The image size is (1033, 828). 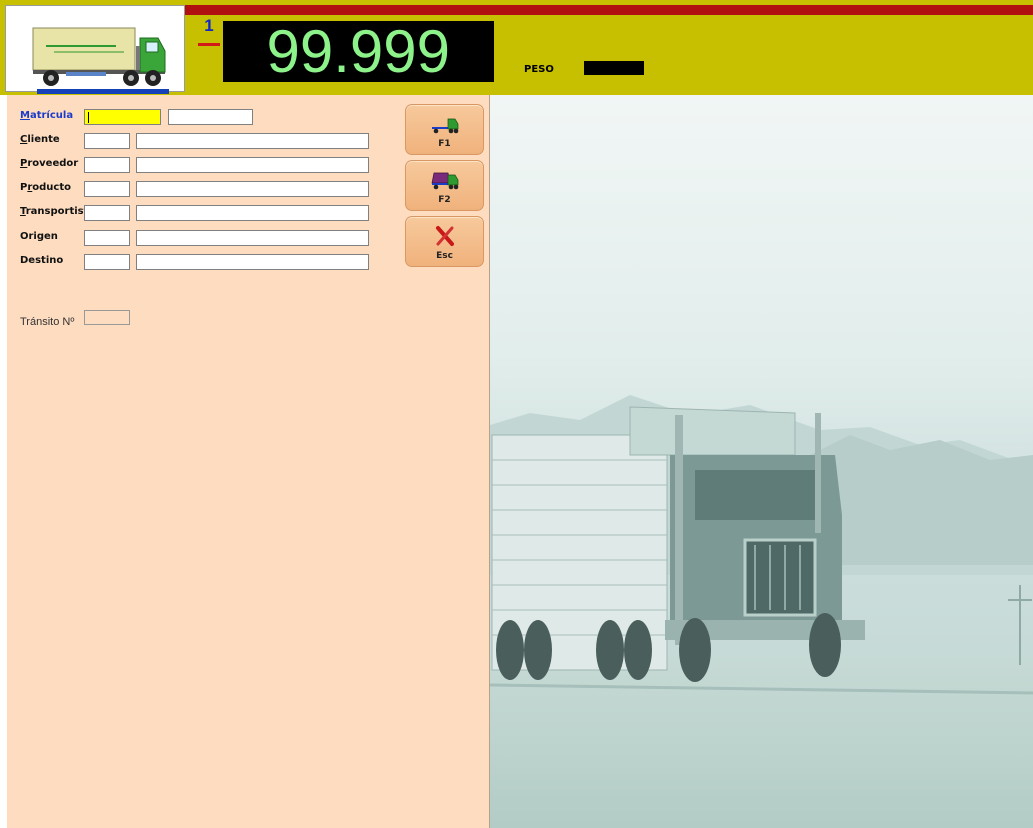 I want to click on origen-label: Origen, so click(x=39, y=236).